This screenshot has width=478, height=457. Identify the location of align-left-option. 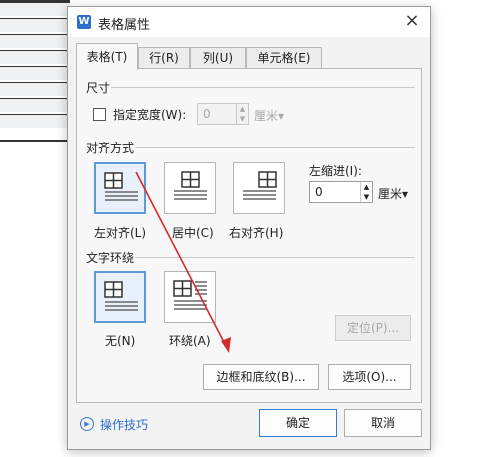
(120, 188).